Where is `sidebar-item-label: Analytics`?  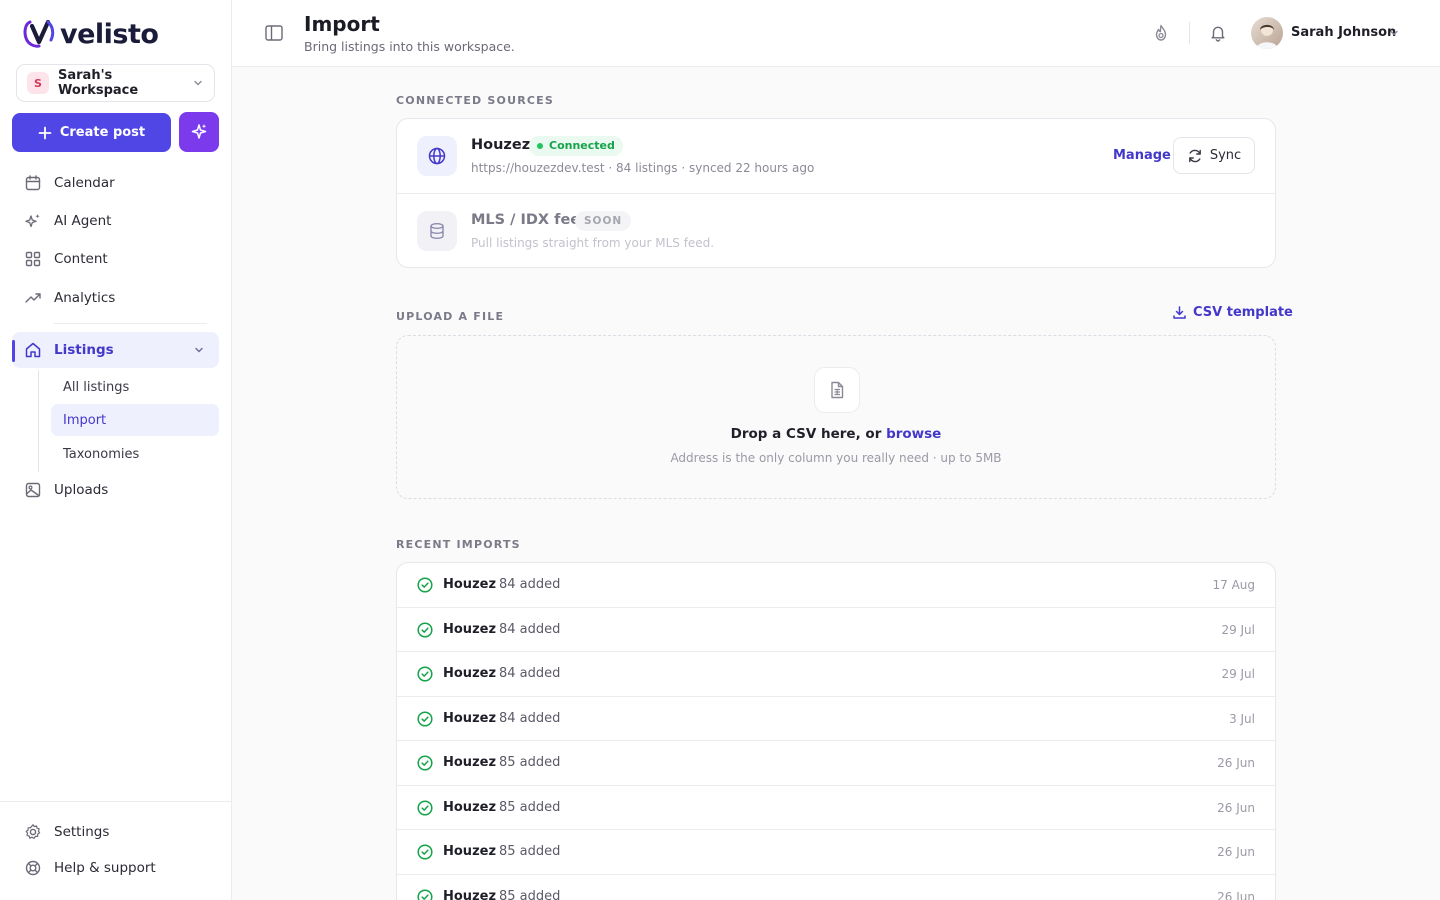
sidebar-item-label: Analytics is located at coordinates (85, 298).